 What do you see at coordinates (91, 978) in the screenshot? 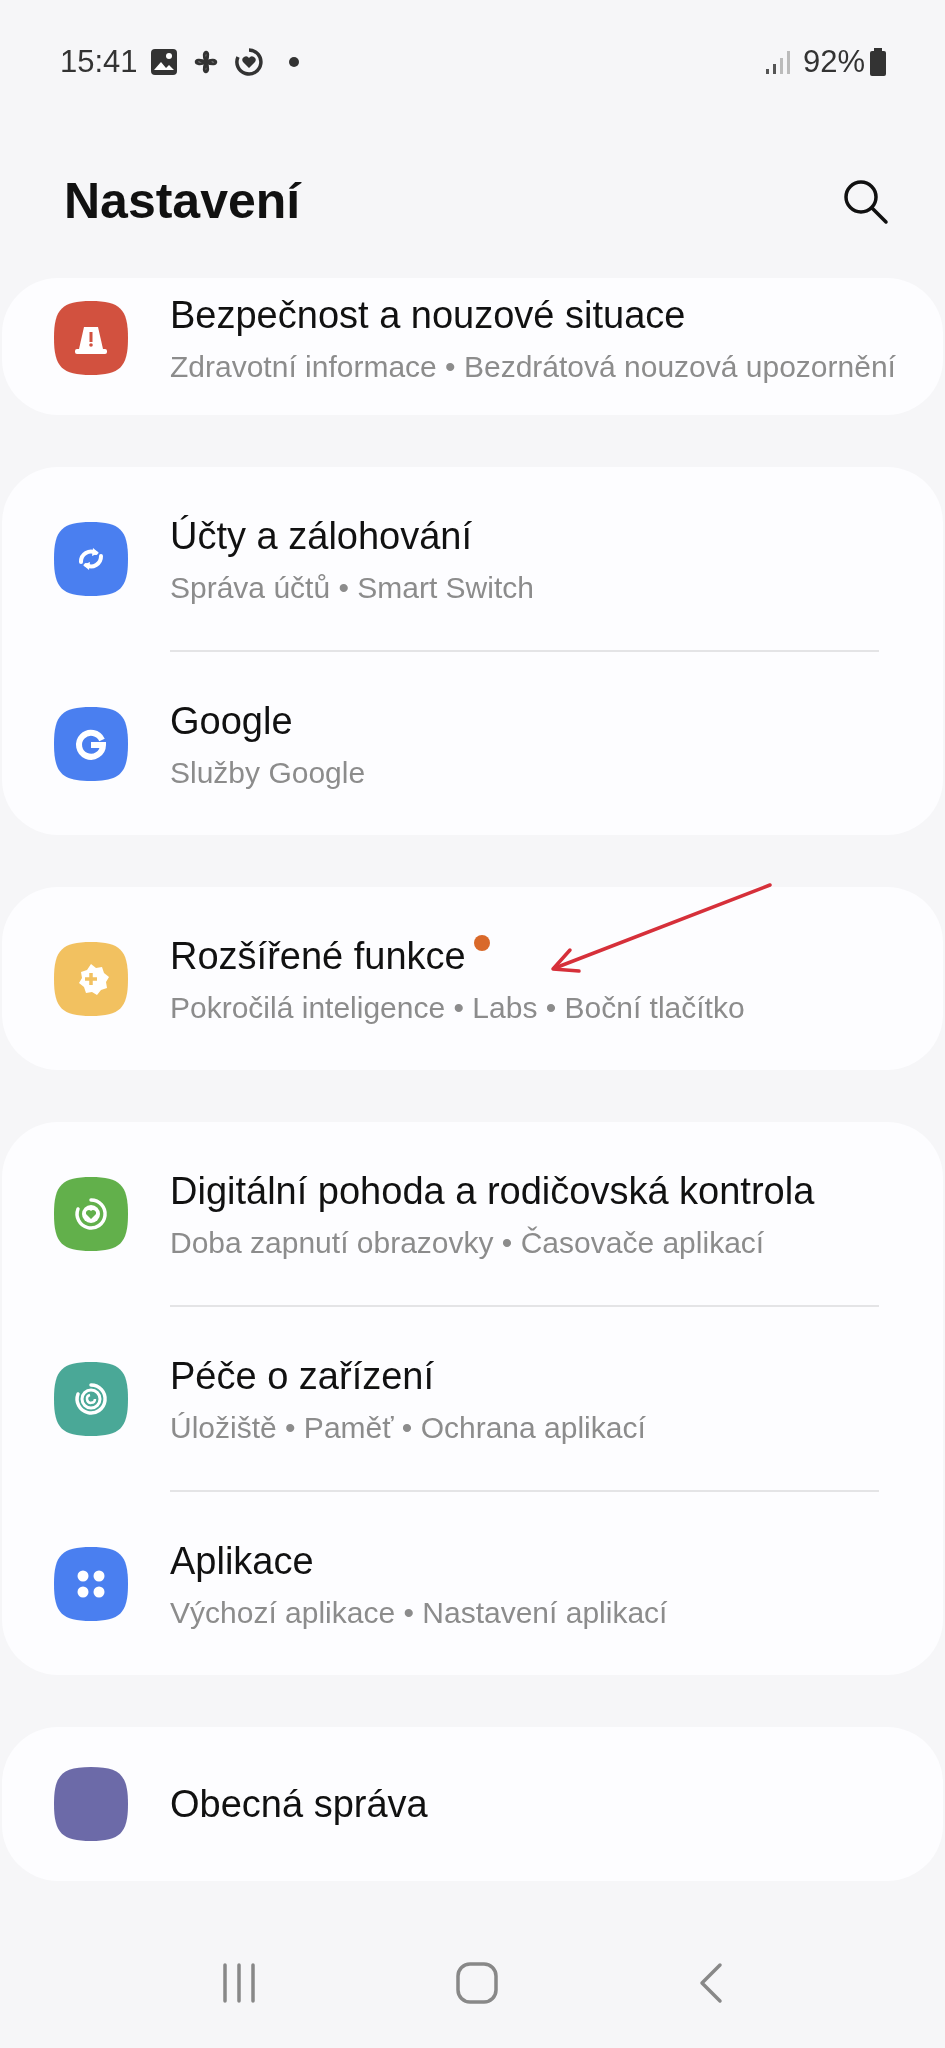
I see `gear-icon` at bounding box center [91, 978].